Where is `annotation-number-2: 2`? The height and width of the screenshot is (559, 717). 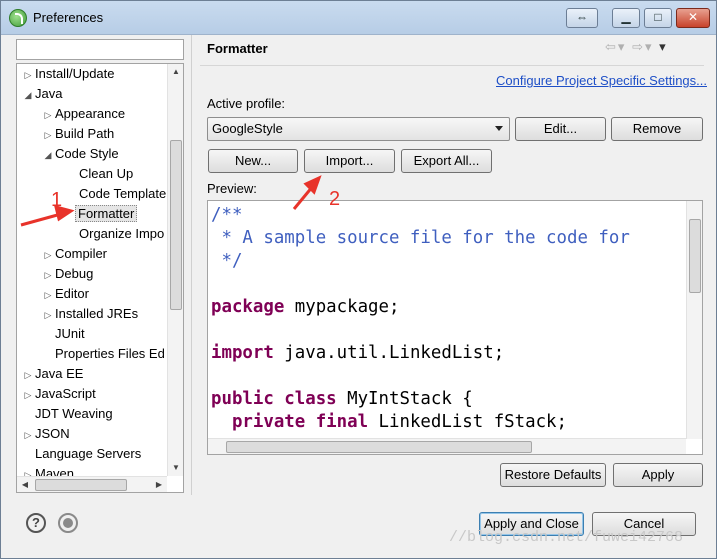
annotation-number-2: 2 is located at coordinates (335, 199).